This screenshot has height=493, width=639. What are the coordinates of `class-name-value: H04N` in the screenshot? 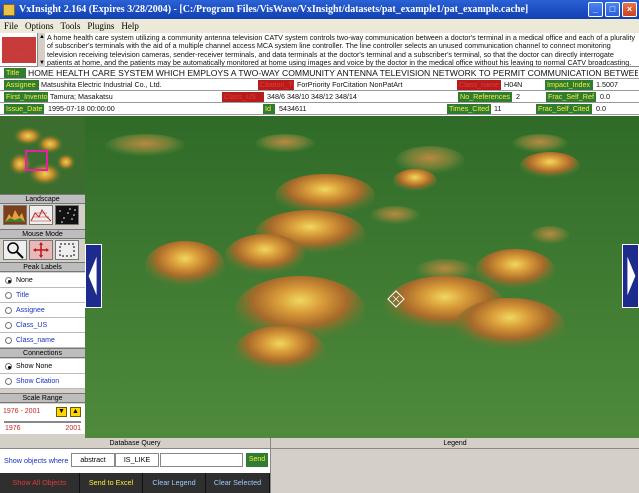 It's located at (513, 84).